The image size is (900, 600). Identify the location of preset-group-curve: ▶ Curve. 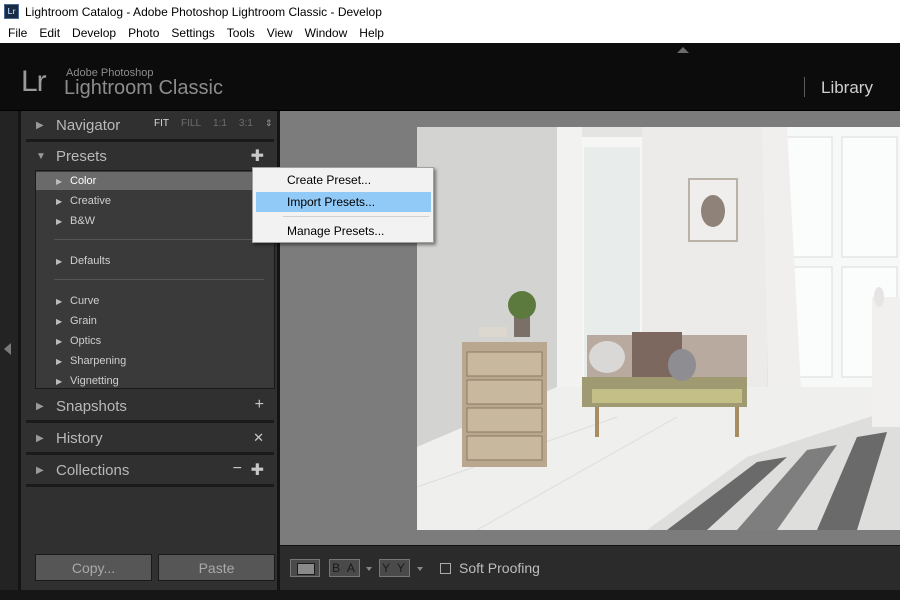
(155, 301).